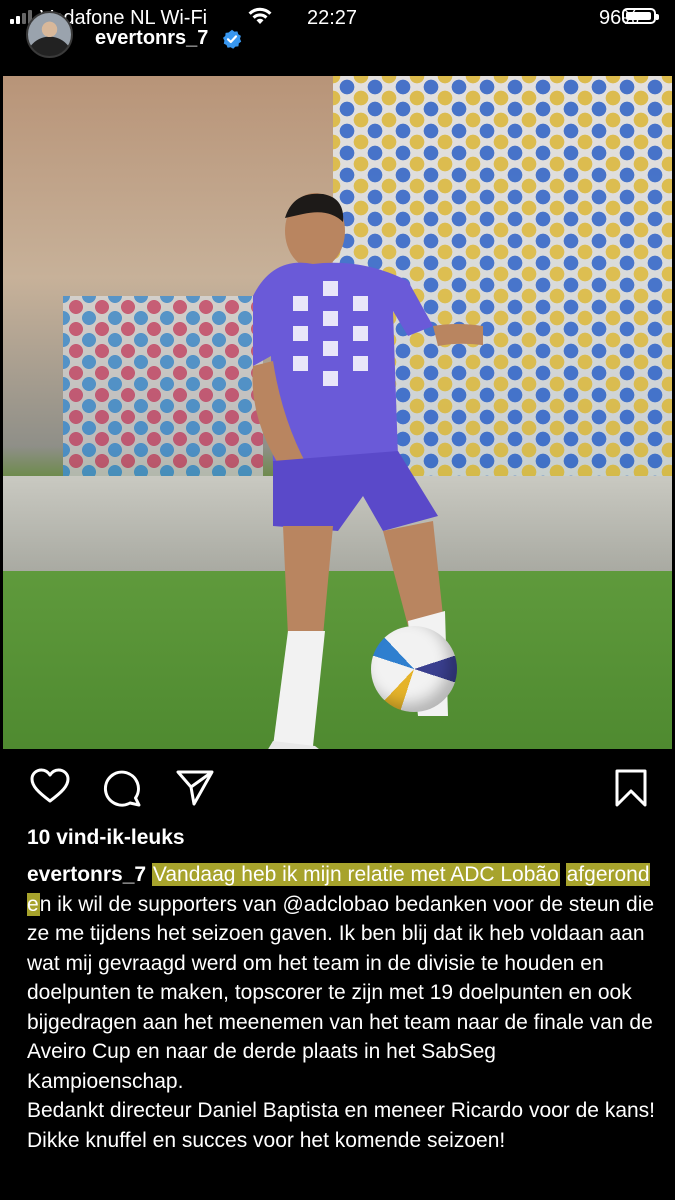 The width and height of the screenshot is (675, 1200). What do you see at coordinates (106, 838) in the screenshot?
I see `likes-count: 10 vind-ik-leuks` at bounding box center [106, 838].